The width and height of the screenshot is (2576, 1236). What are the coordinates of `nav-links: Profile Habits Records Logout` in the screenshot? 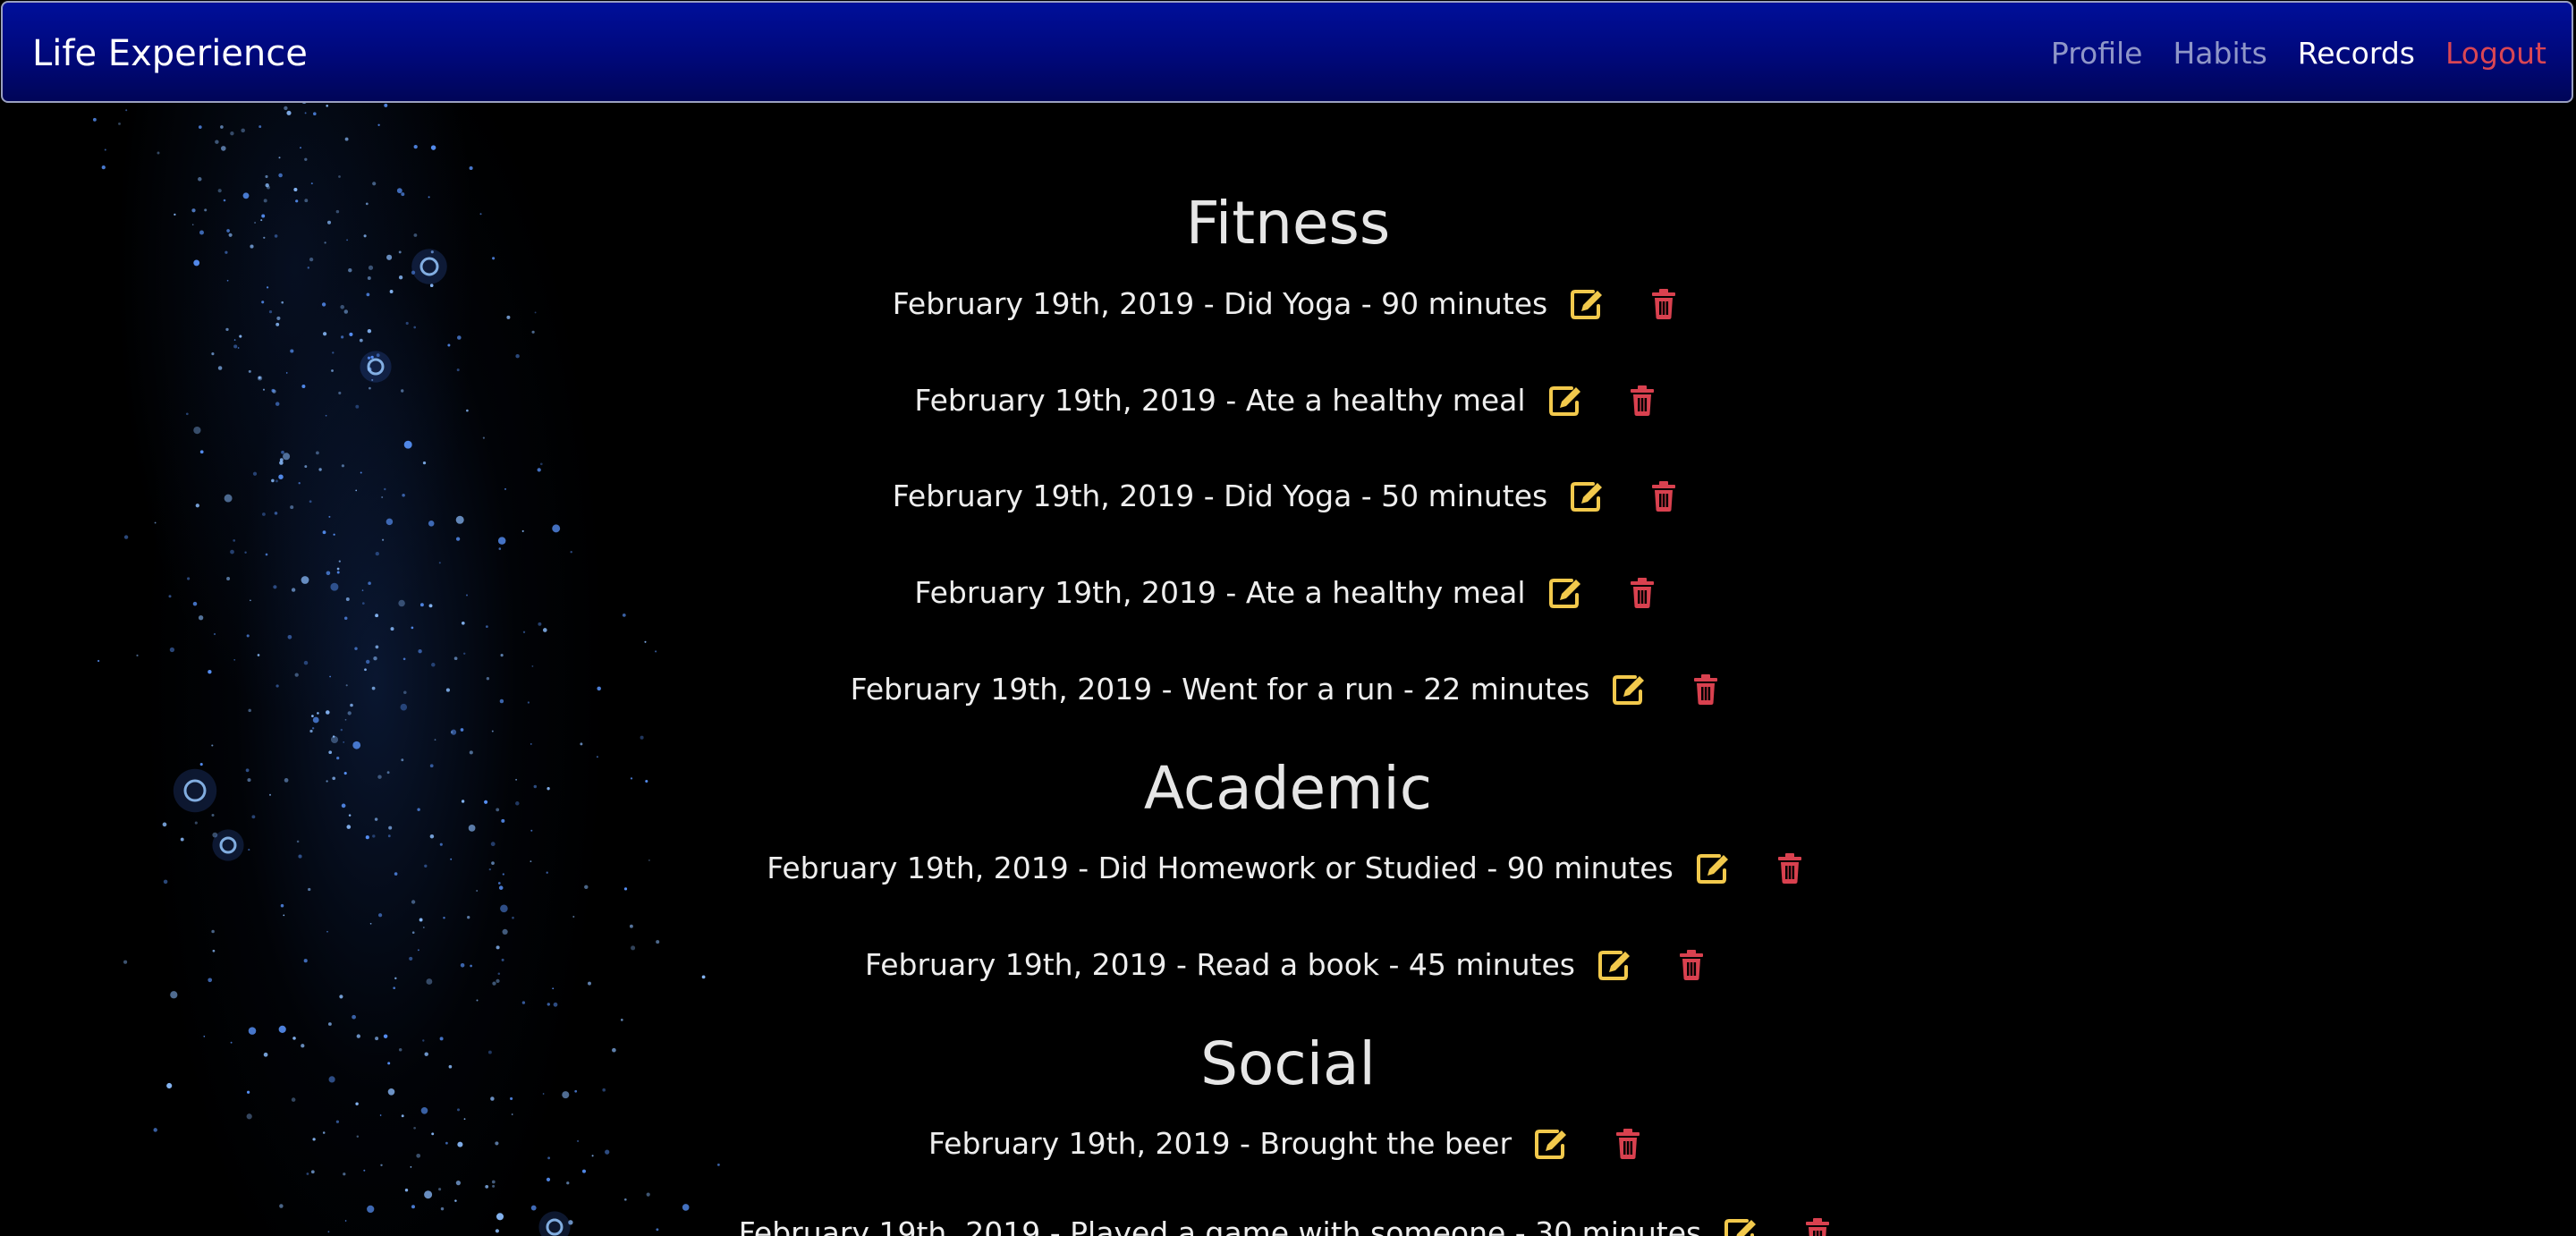 It's located at (2298, 54).